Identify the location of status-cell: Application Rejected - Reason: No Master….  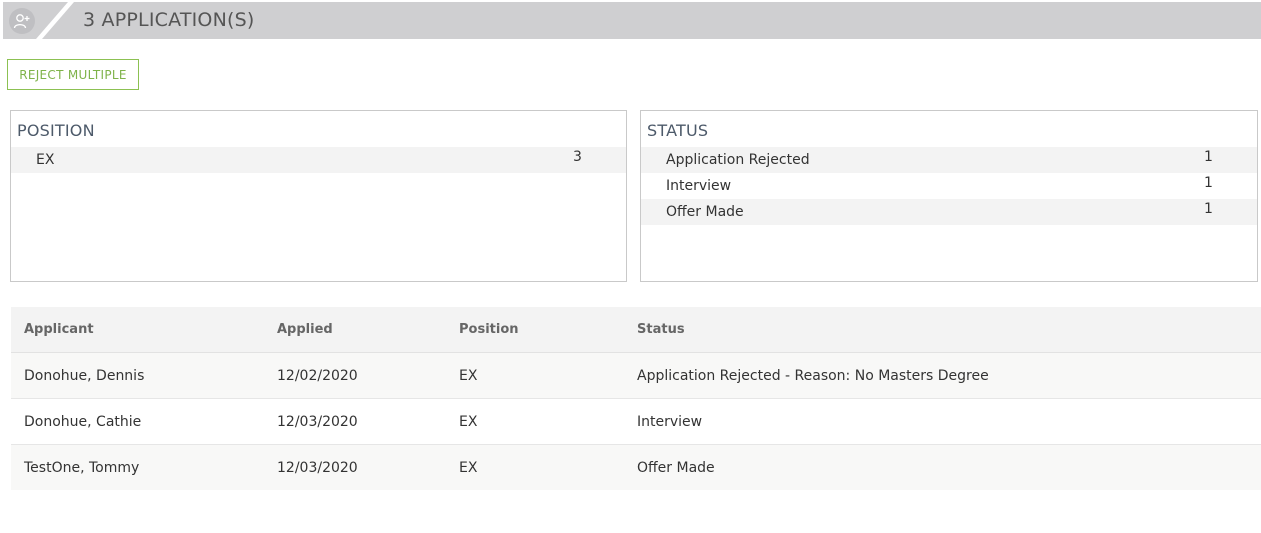
(942, 375).